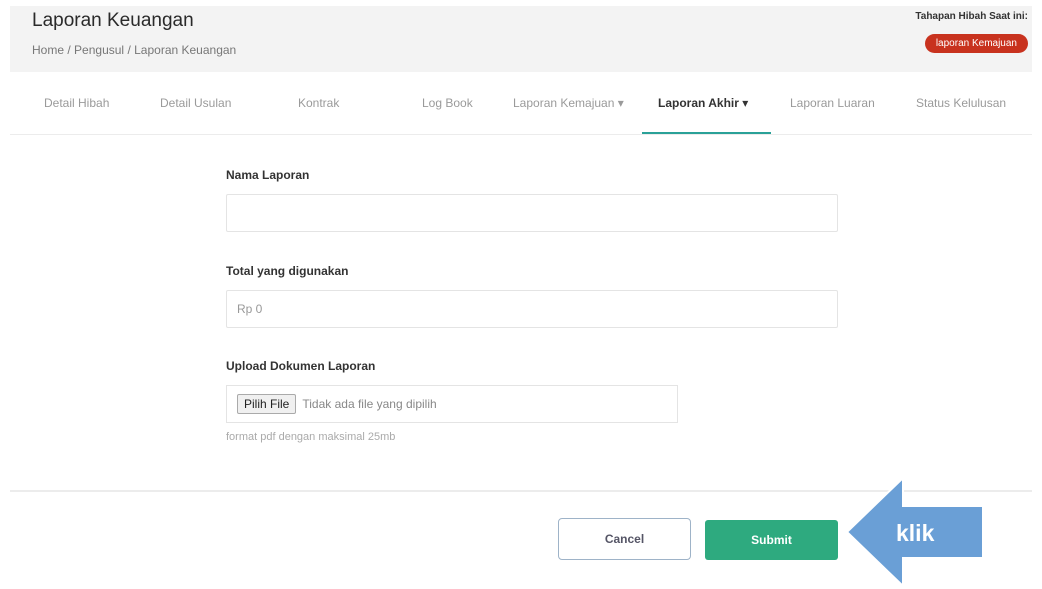 This screenshot has height=589, width=1042. Describe the element at coordinates (267, 404) in the screenshot. I see `choose-file-button: Pilih File` at that location.